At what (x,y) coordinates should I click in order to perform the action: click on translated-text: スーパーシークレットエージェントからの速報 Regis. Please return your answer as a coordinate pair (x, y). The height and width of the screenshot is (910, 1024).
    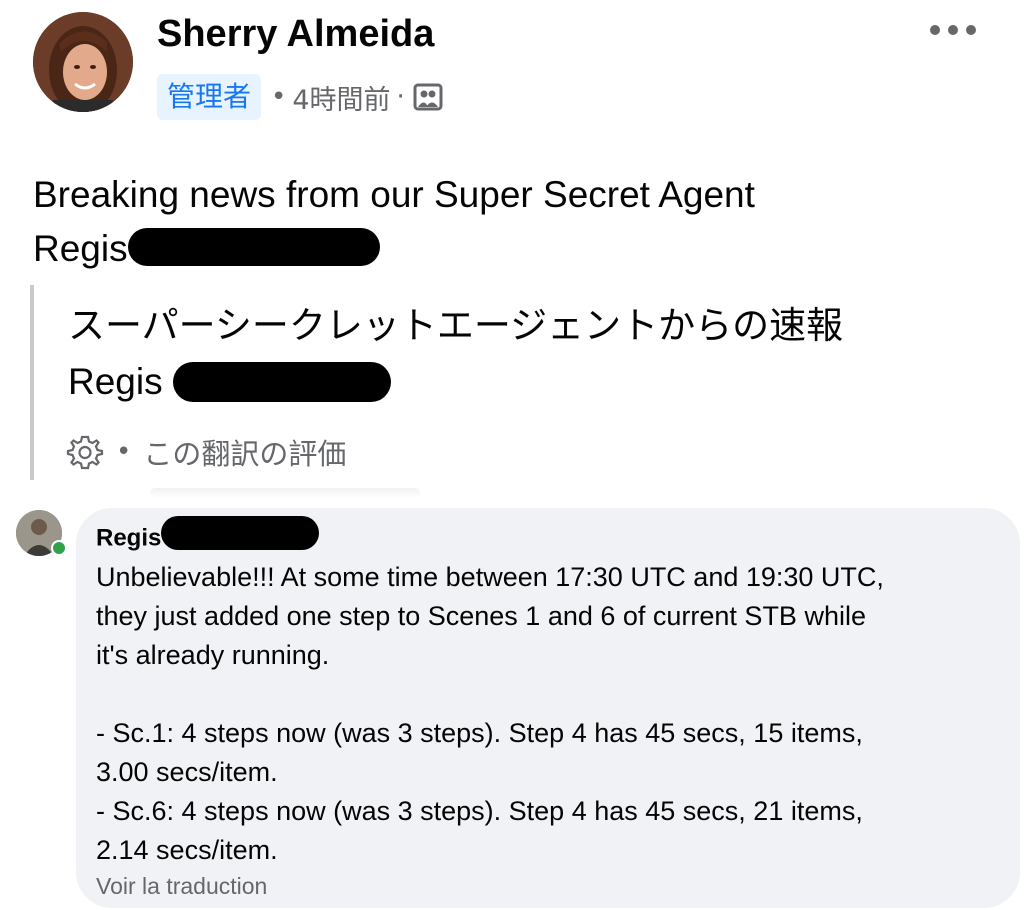
    Looking at the image, I should click on (528, 354).